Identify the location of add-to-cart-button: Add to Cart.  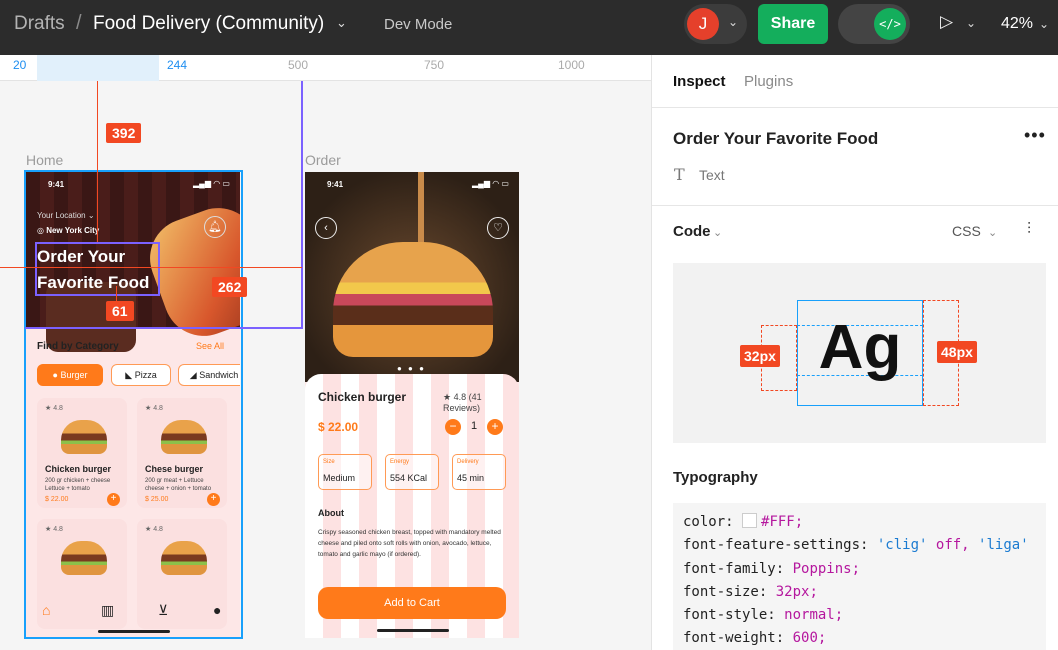
(412, 603).